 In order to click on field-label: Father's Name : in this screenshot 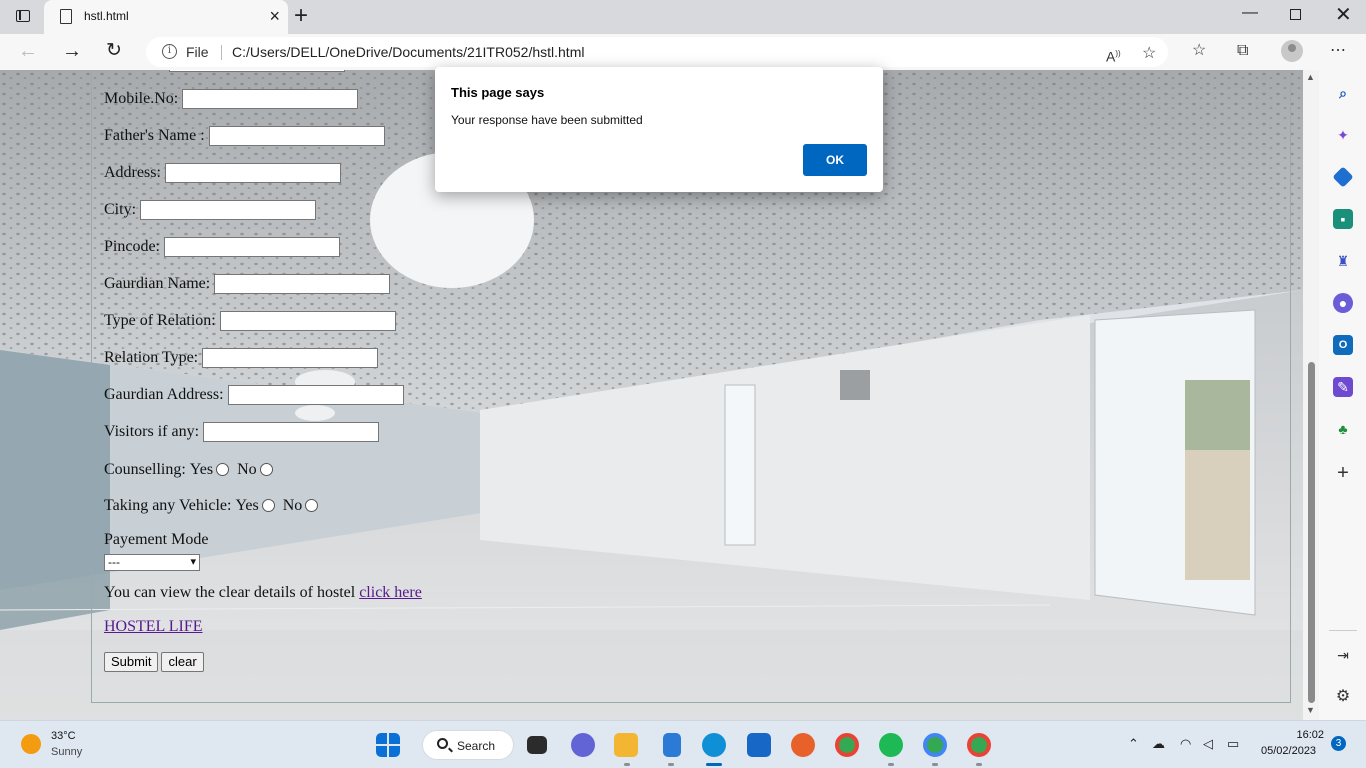, I will do `click(154, 135)`.